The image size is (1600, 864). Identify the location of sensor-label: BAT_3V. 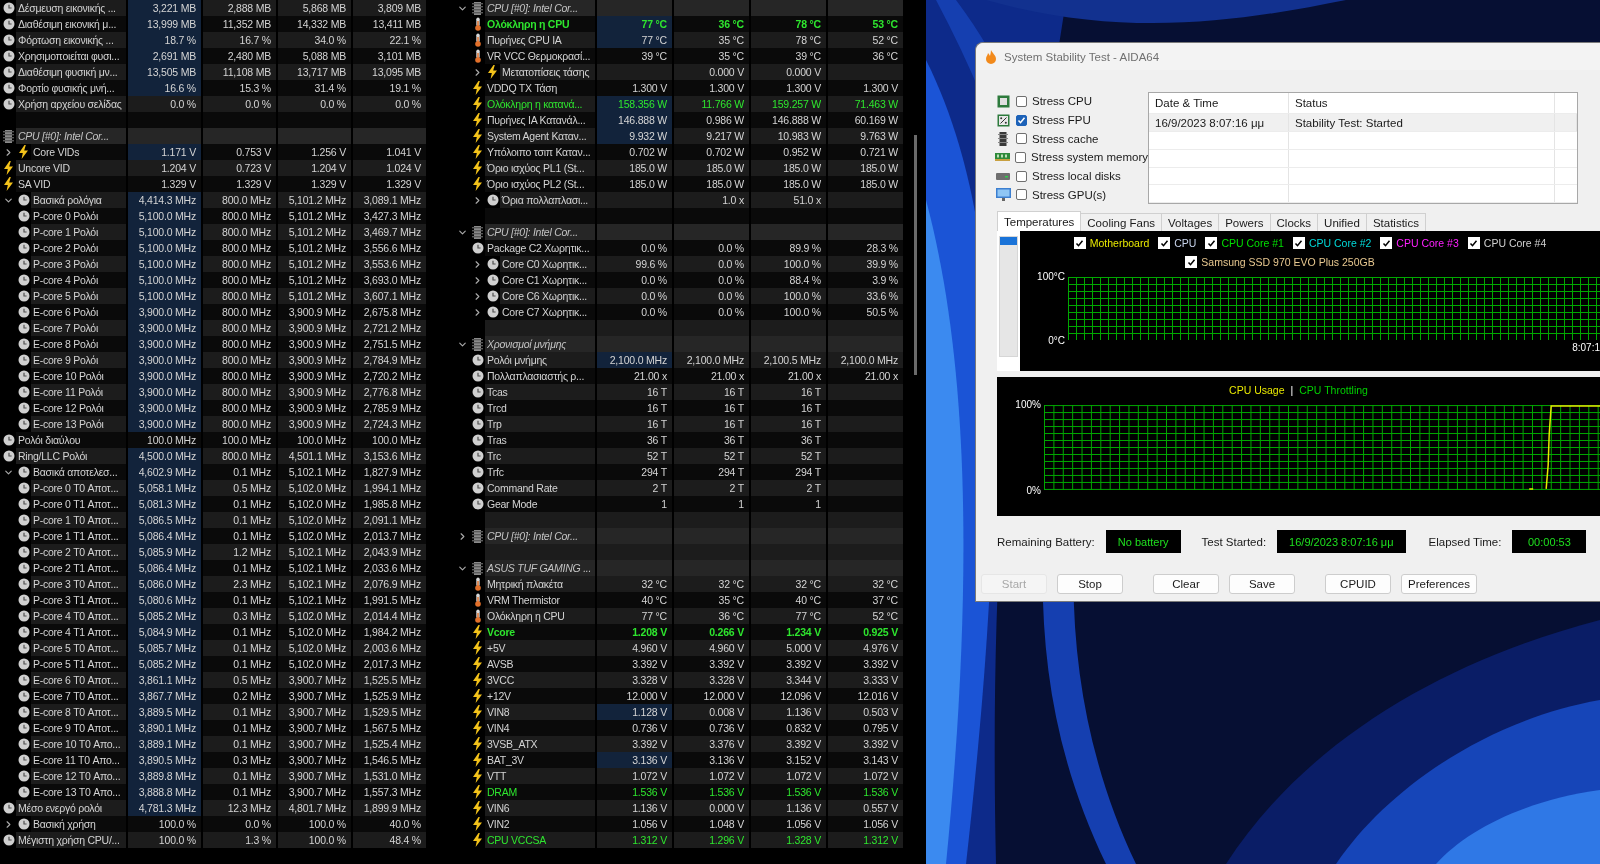
(540, 760).